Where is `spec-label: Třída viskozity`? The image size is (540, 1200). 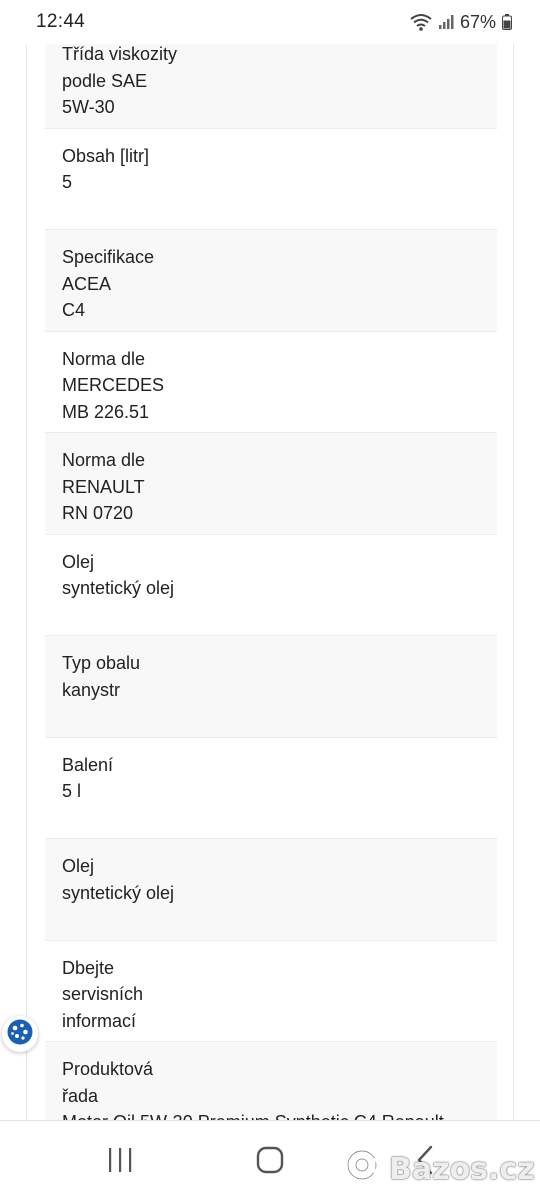
spec-label: Třída viskozity is located at coordinates (120, 54).